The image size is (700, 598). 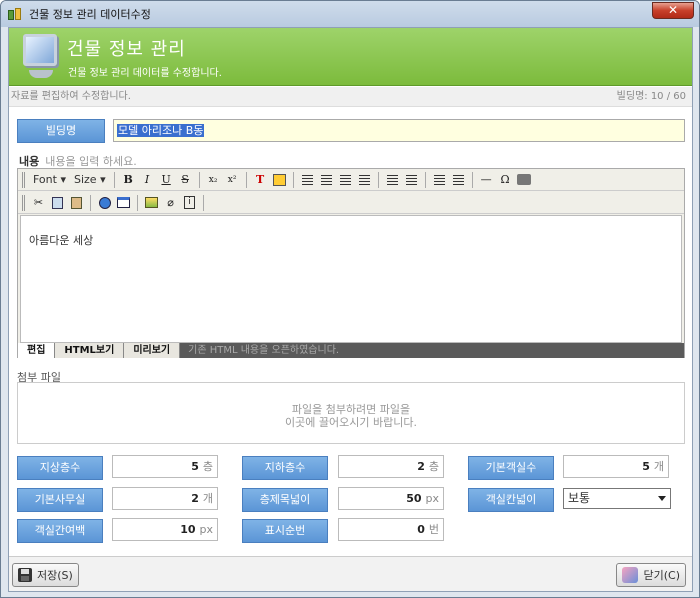 What do you see at coordinates (85, 179) in the screenshot?
I see `size-dropdown-label: Size` at bounding box center [85, 179].